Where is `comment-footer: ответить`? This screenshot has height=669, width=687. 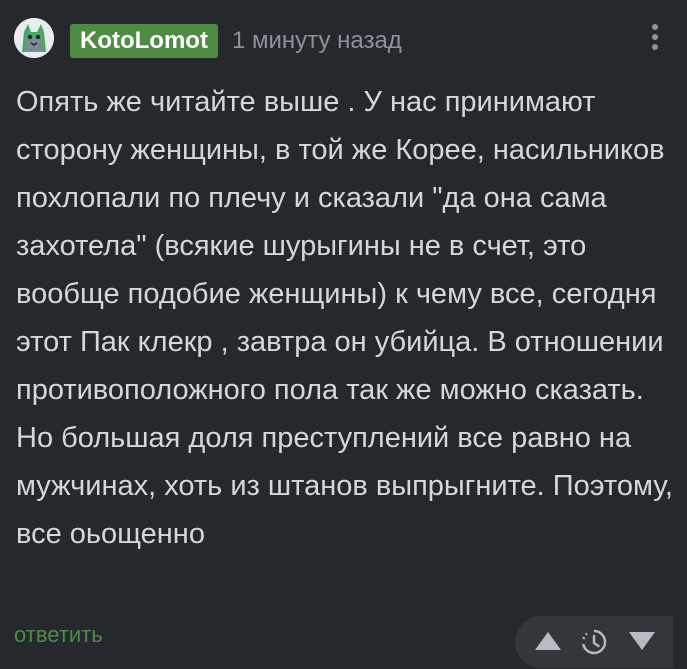 comment-footer: ответить is located at coordinates (343, 642).